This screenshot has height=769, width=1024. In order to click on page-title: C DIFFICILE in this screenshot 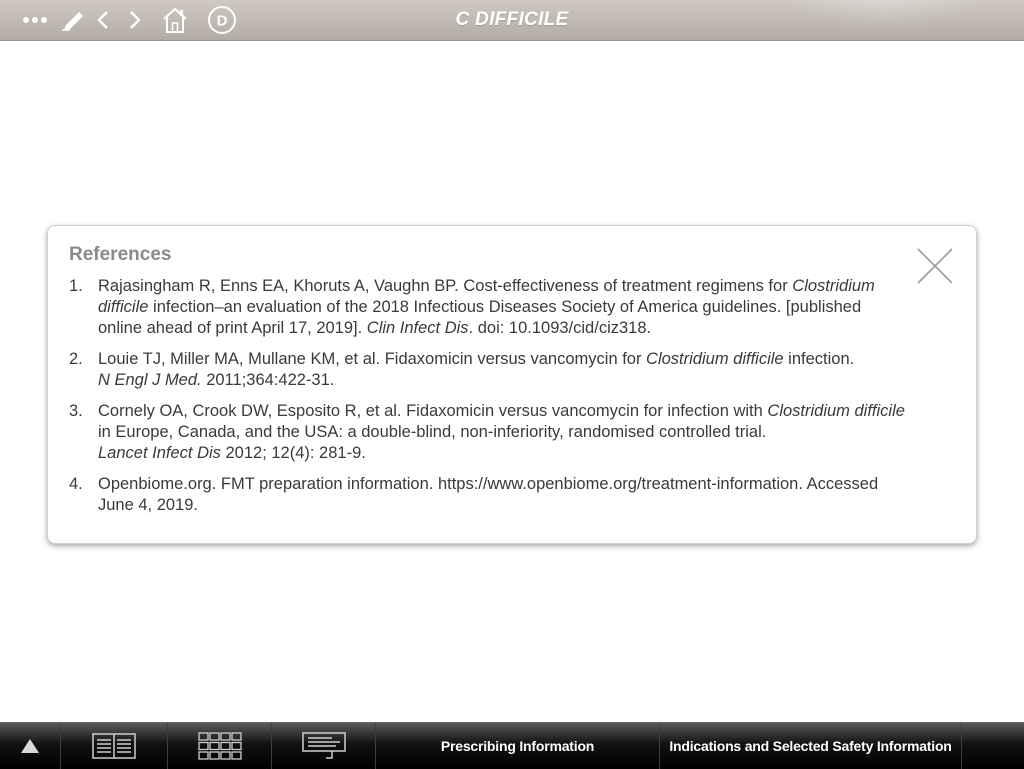, I will do `click(512, 19)`.